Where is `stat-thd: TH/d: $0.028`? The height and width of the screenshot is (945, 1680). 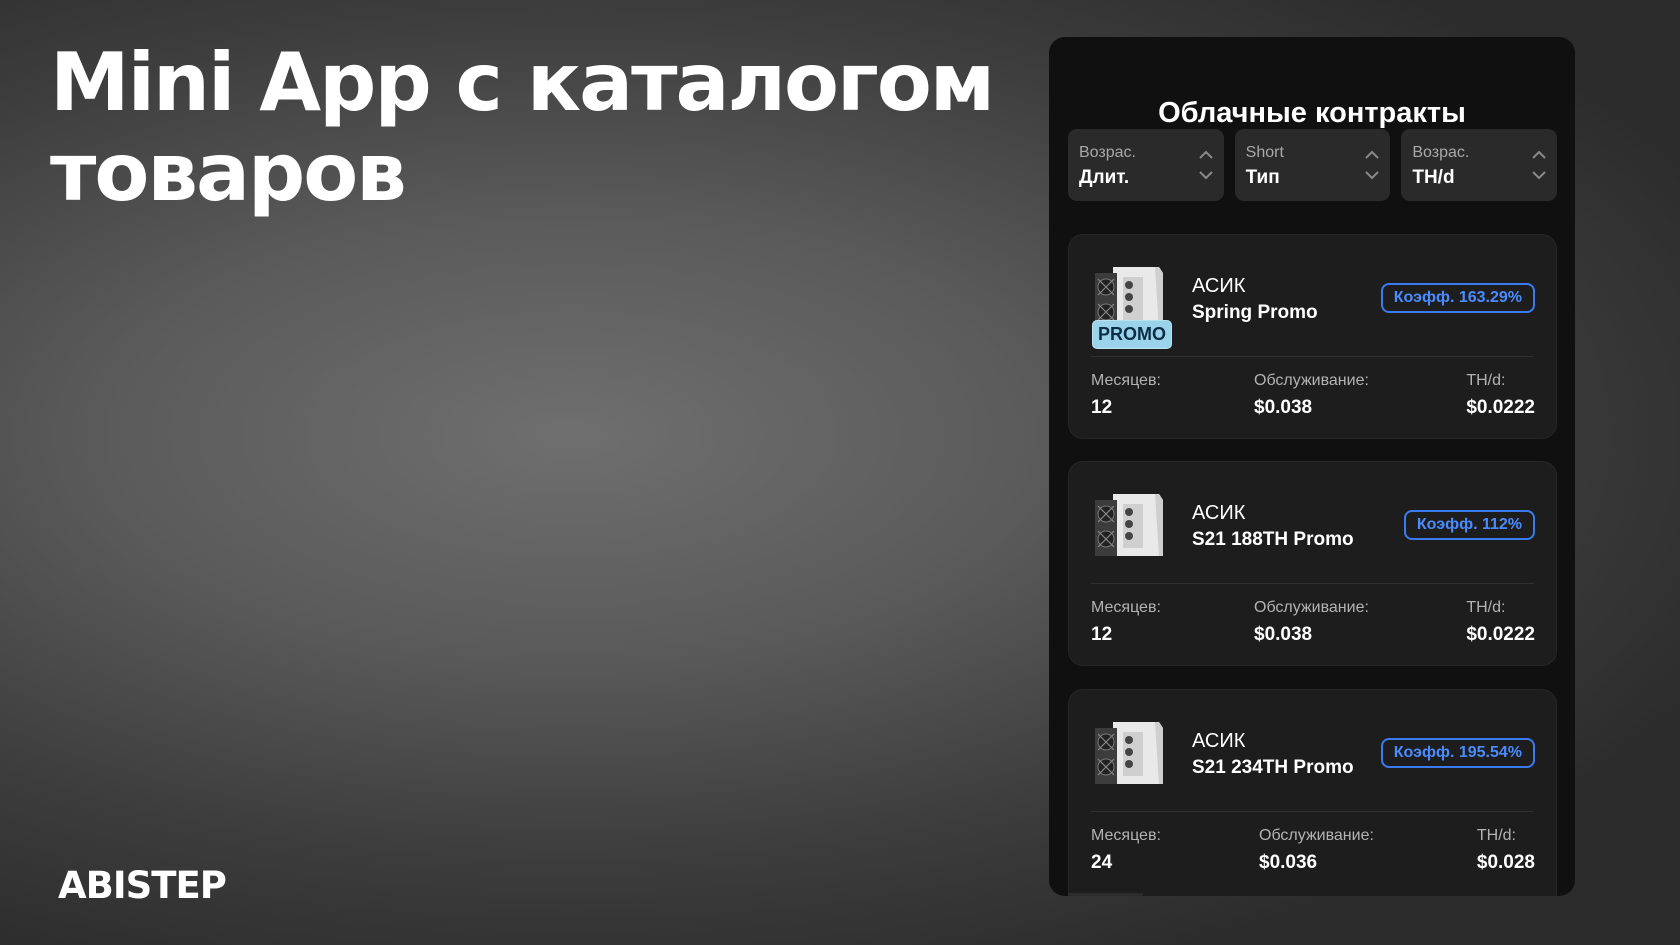
stat-thd: TH/d: $0.028 is located at coordinates (1506, 850).